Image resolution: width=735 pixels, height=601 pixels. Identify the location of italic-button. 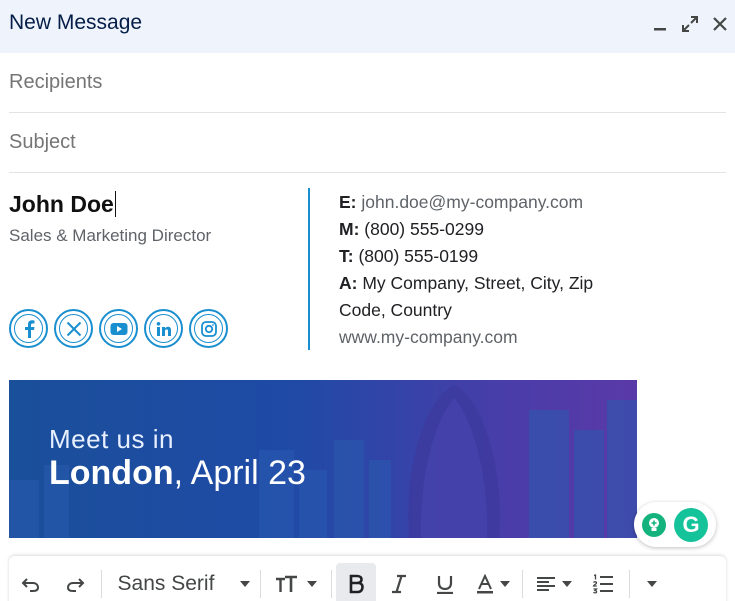
(399, 582).